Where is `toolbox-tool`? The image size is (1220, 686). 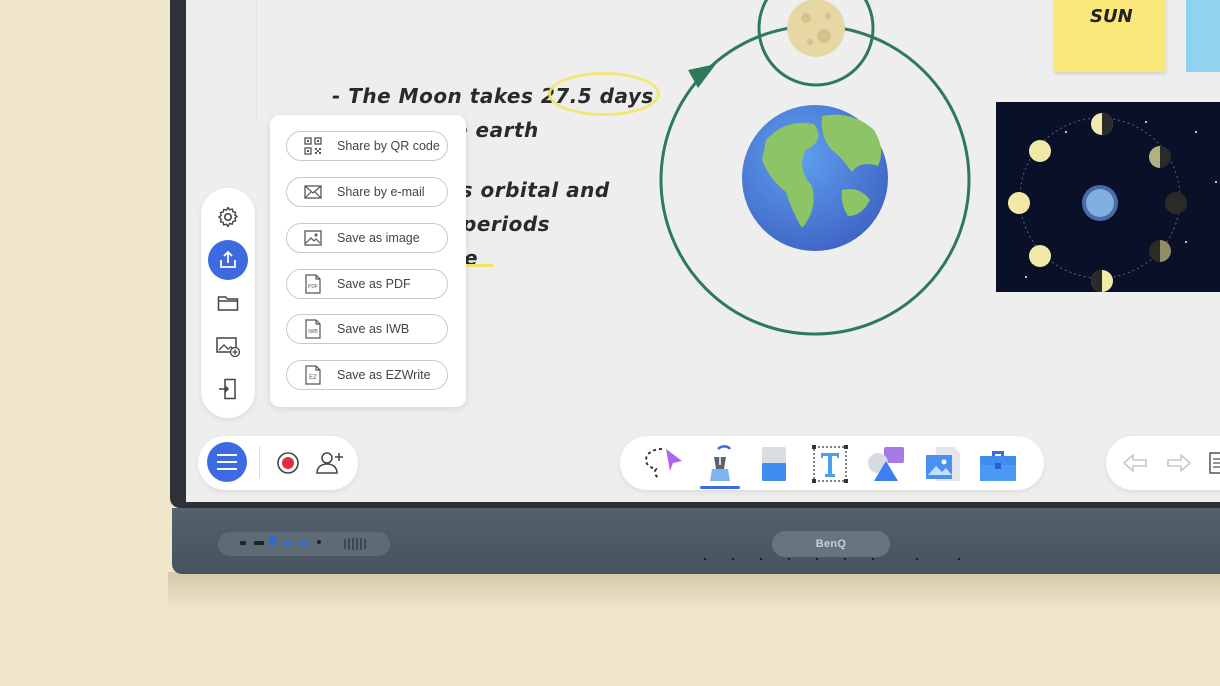
toolbox-tool is located at coordinates (998, 464).